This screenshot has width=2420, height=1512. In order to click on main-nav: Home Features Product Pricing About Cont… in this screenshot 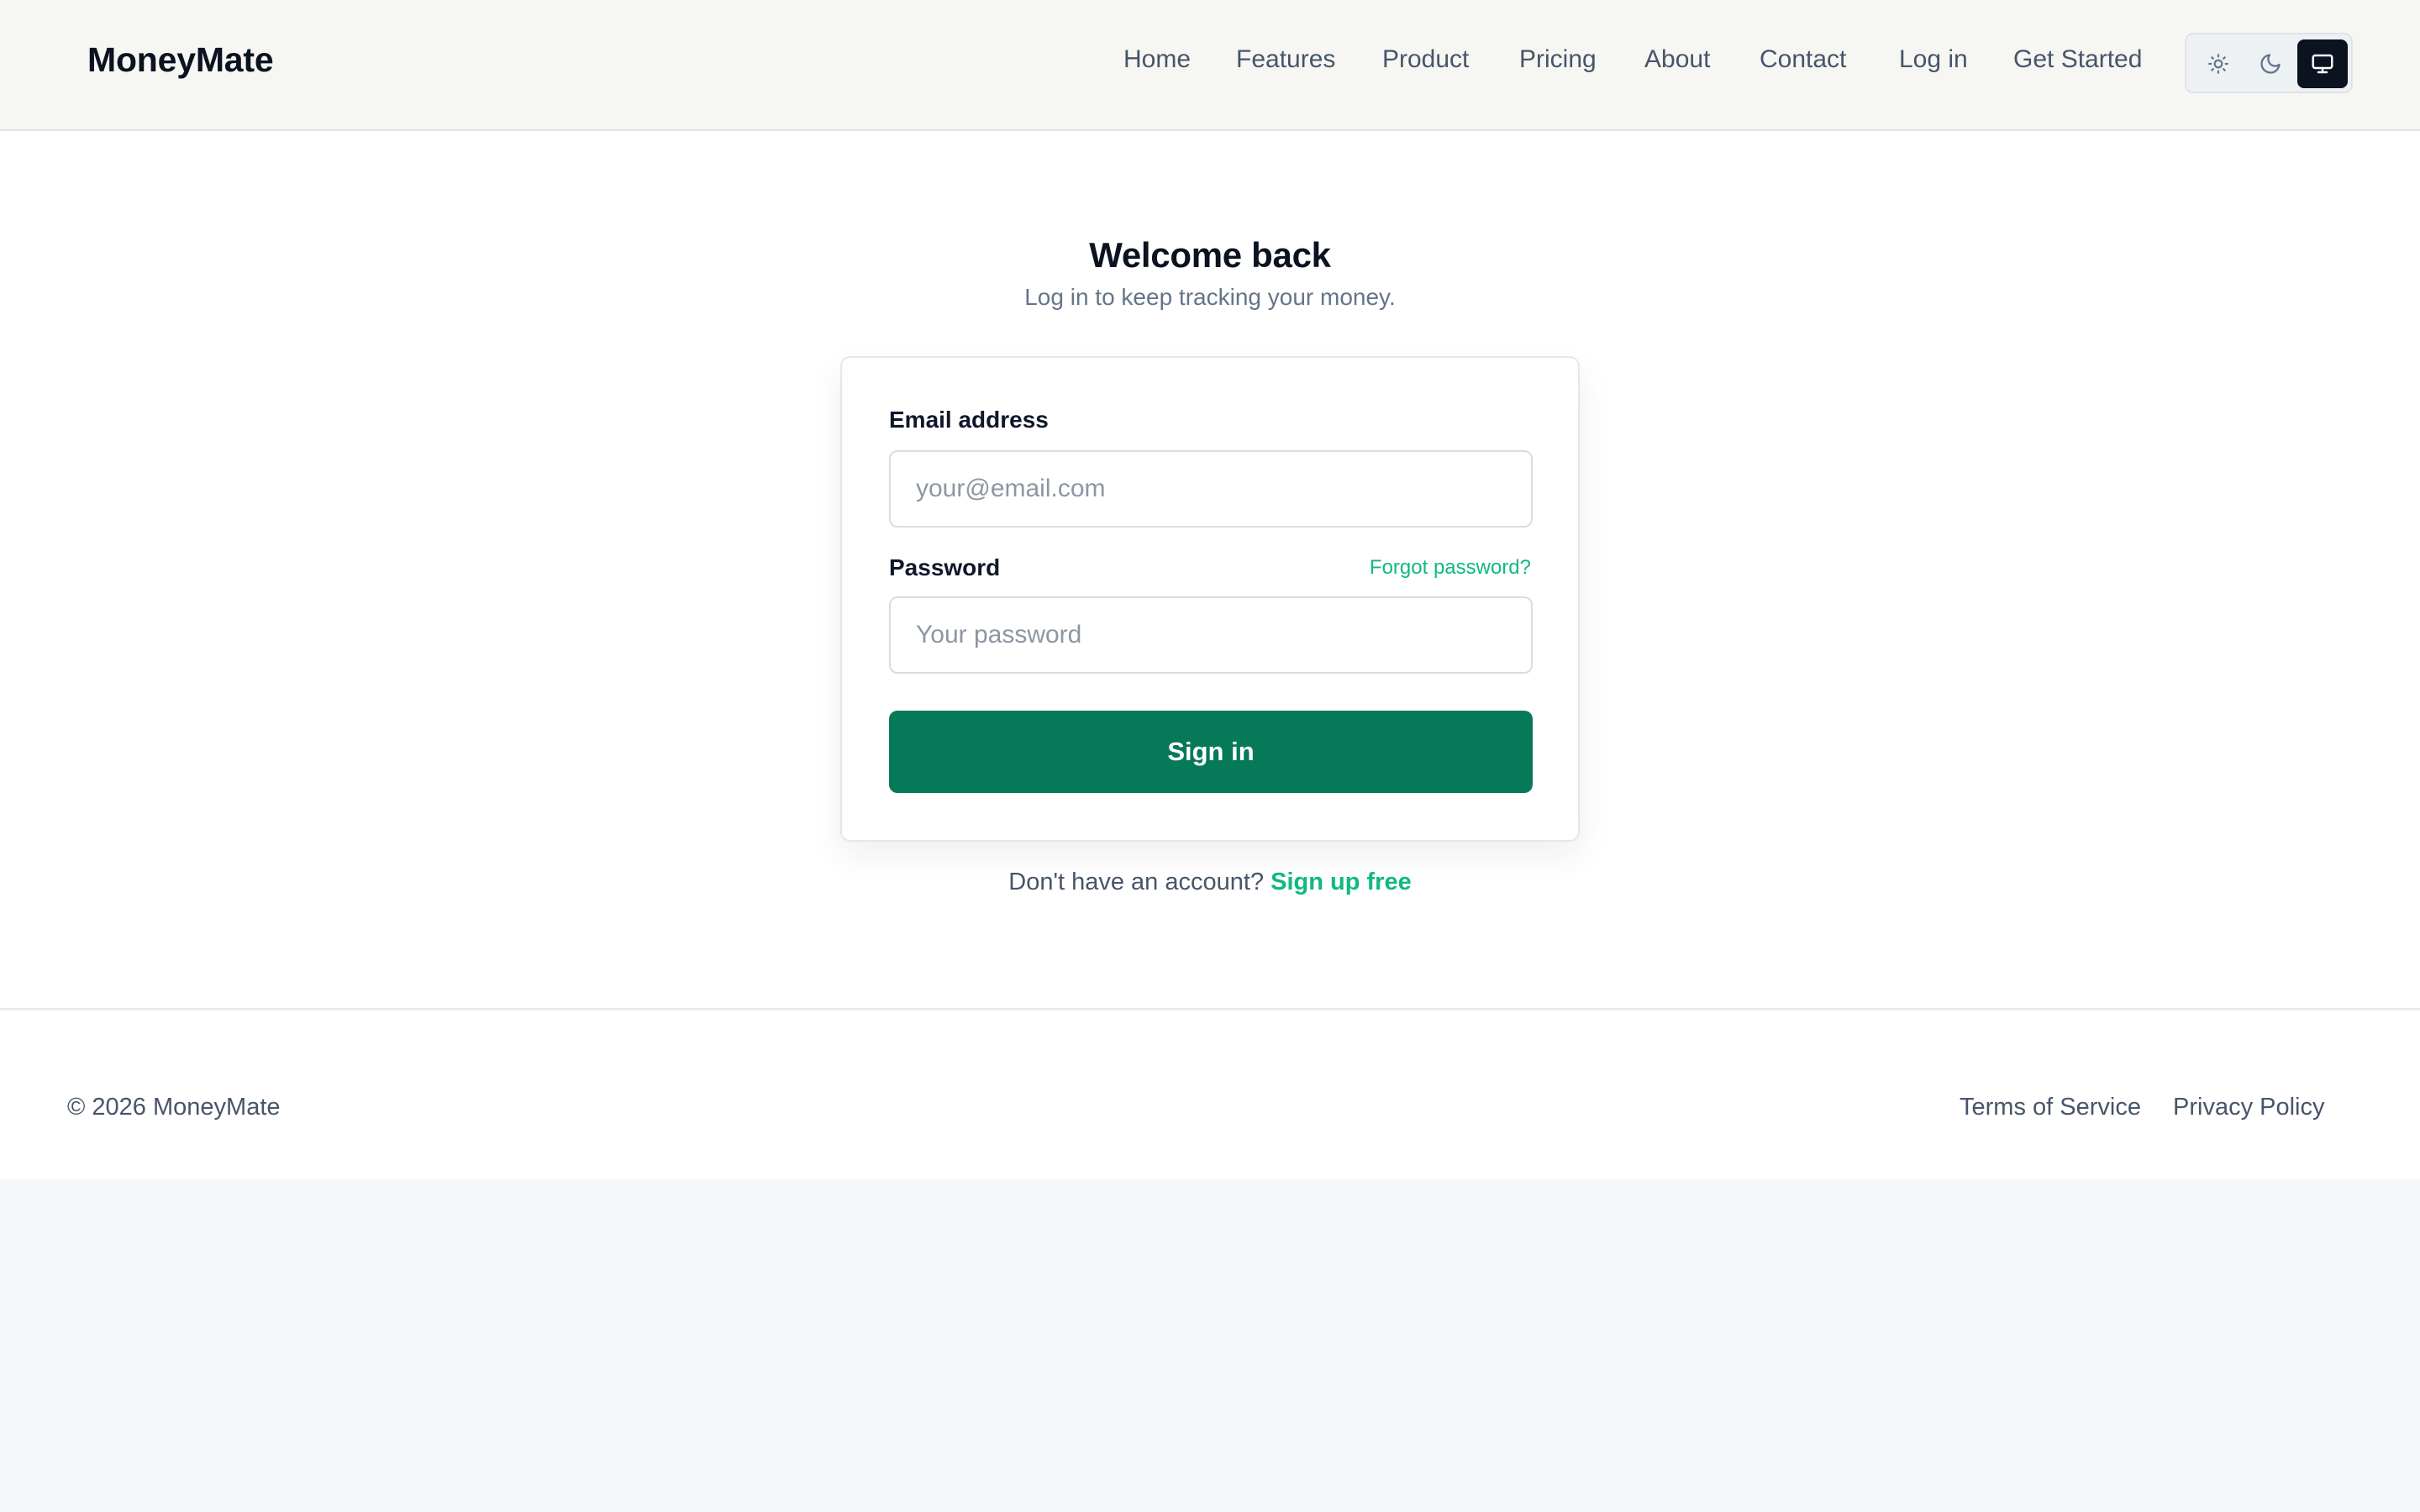, I will do `click(1210, 63)`.